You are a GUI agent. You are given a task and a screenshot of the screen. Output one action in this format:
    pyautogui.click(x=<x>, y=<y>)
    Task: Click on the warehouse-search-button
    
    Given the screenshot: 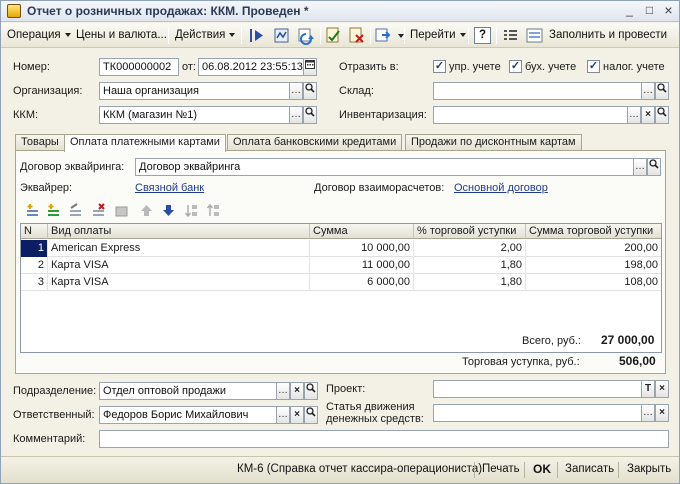 What is the action you would take?
    pyautogui.click(x=662, y=91)
    